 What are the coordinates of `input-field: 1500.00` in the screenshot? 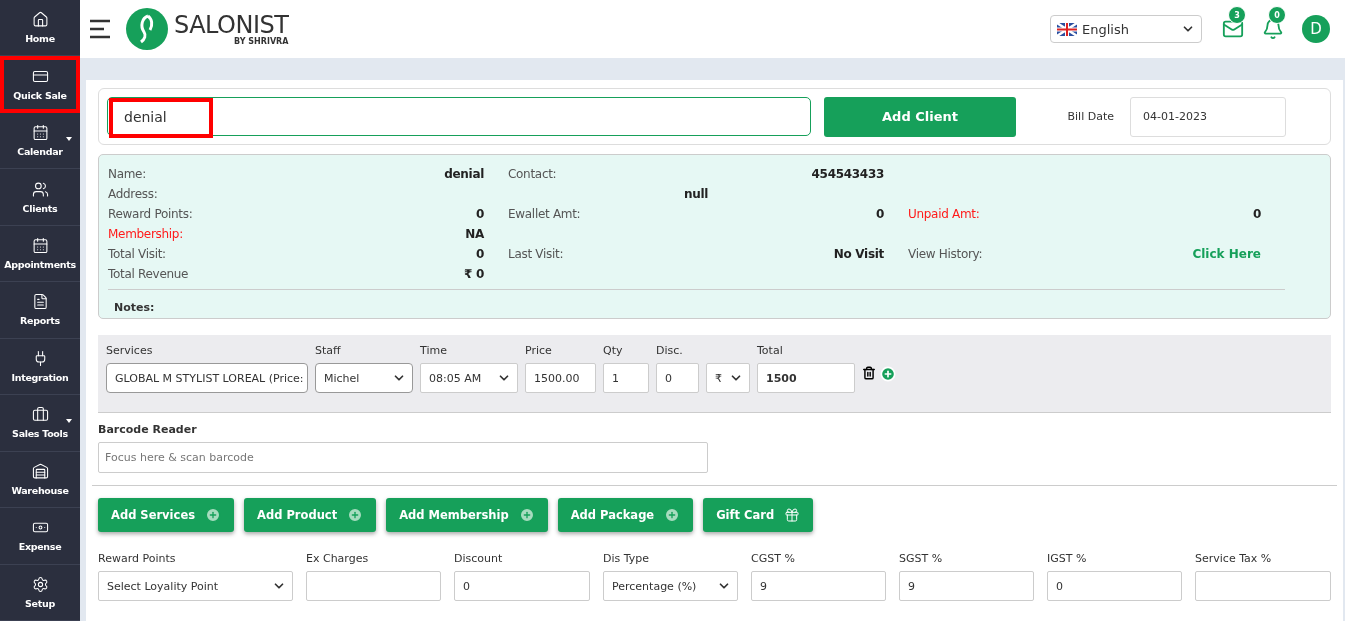 It's located at (560, 378).